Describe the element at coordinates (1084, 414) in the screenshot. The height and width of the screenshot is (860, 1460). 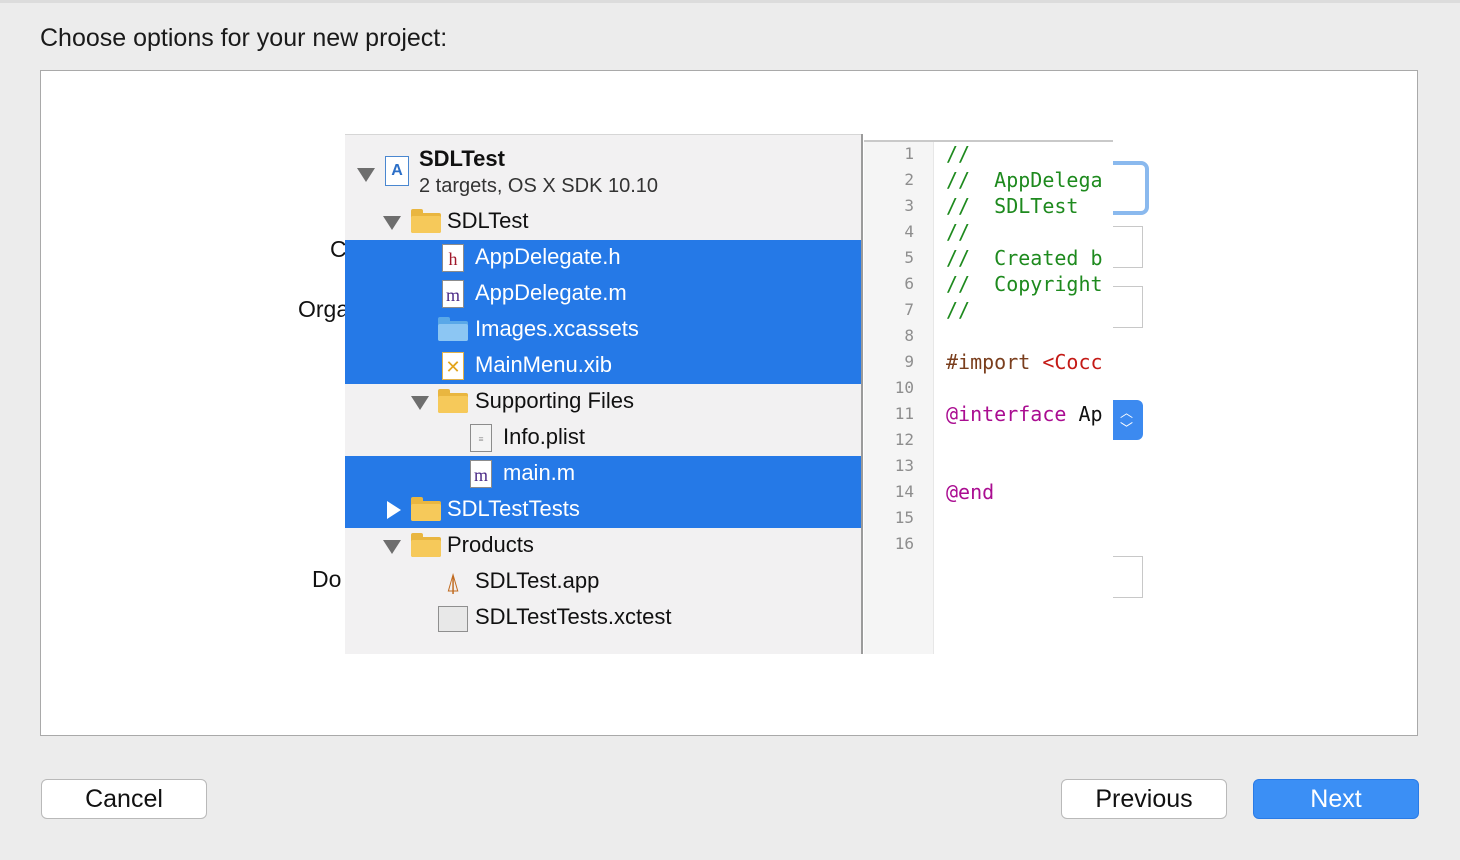
I see `class-name: Ap` at that location.